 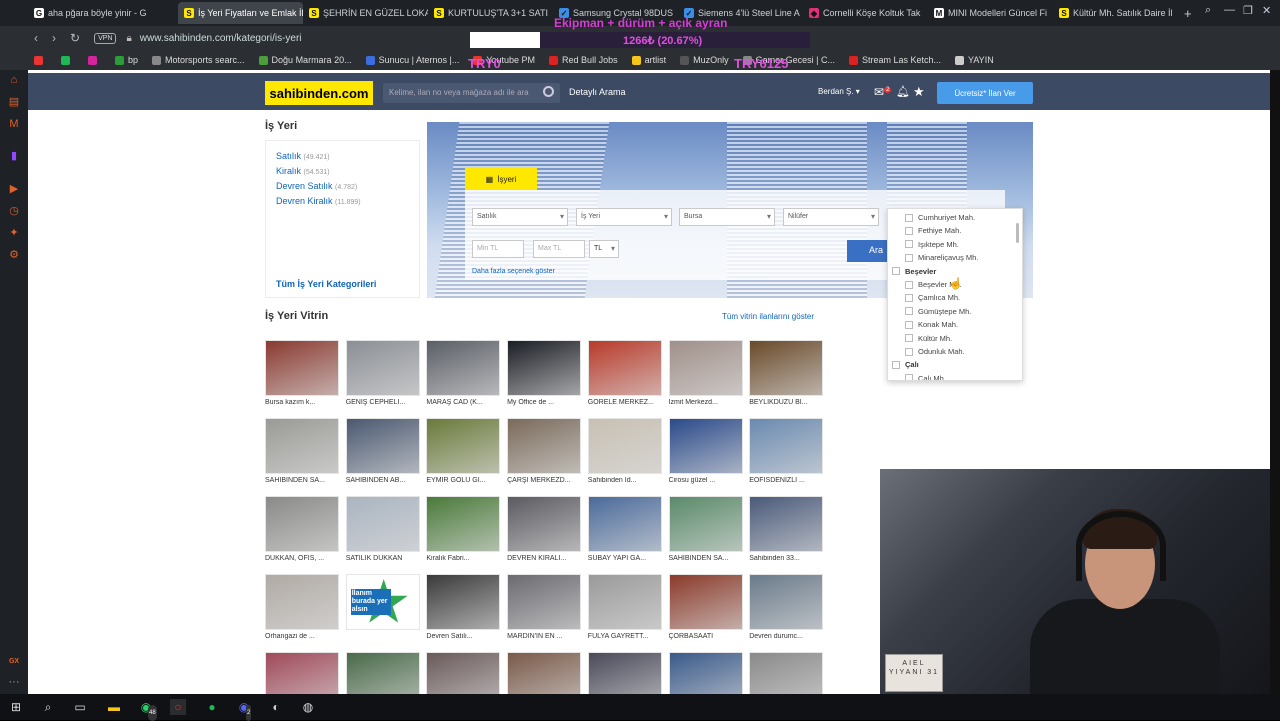 I want to click on dropdown-option-row: Işıktepe Mh., so click(x=932, y=244).